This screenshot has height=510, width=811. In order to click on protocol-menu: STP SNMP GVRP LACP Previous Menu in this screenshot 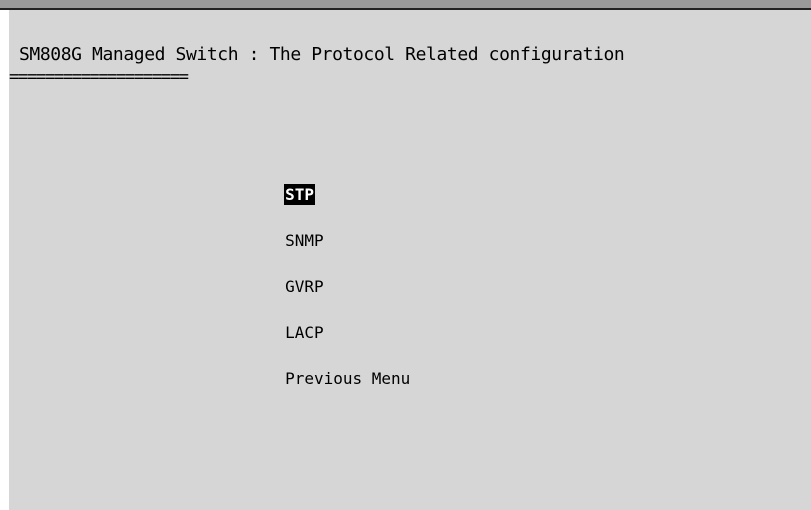, I will do `click(309, 275)`.